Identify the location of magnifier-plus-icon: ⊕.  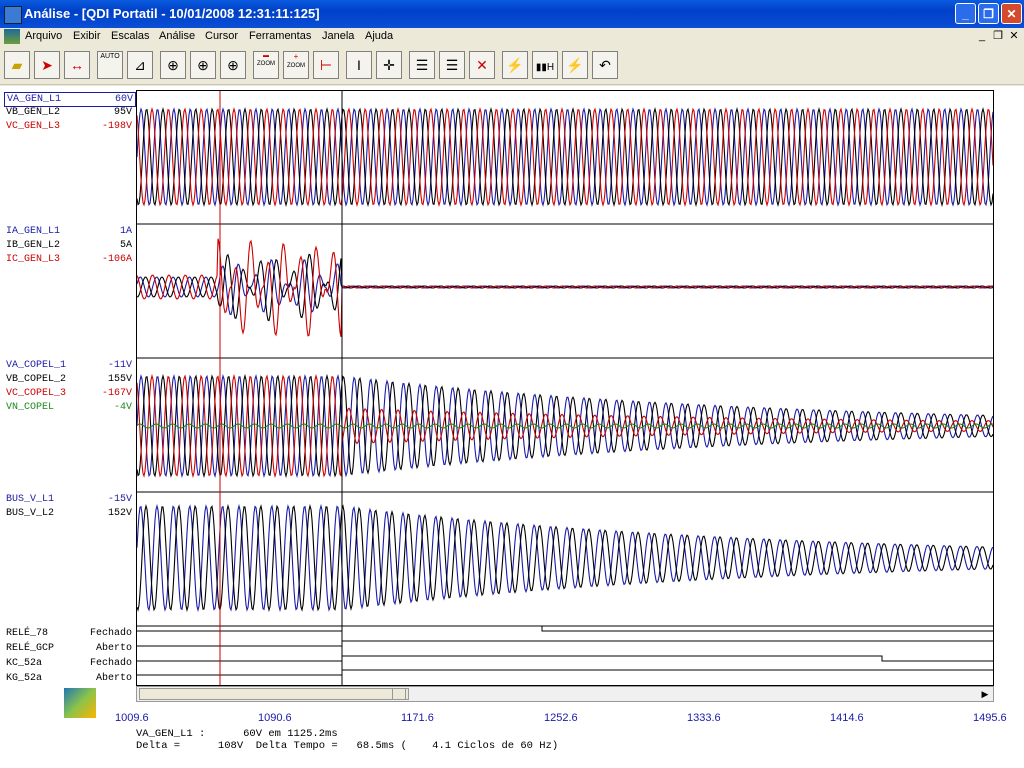
(173, 65).